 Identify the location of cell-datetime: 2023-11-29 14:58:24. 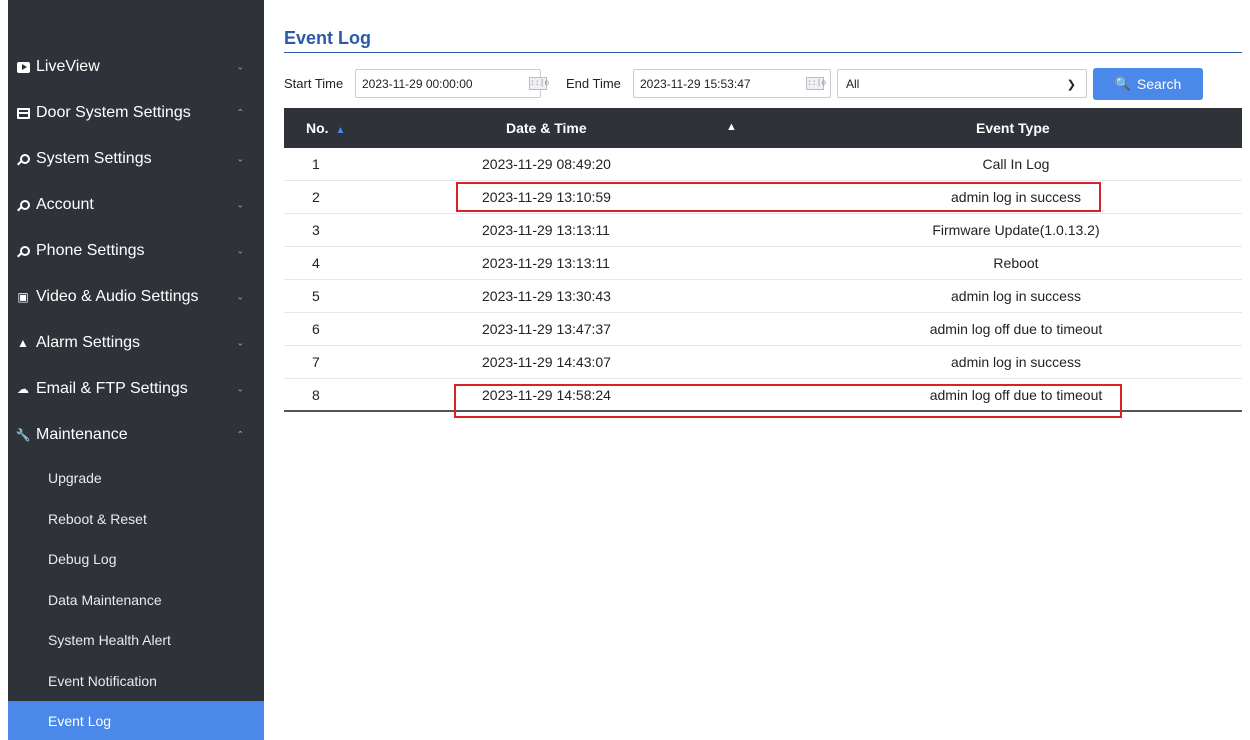
(546, 395).